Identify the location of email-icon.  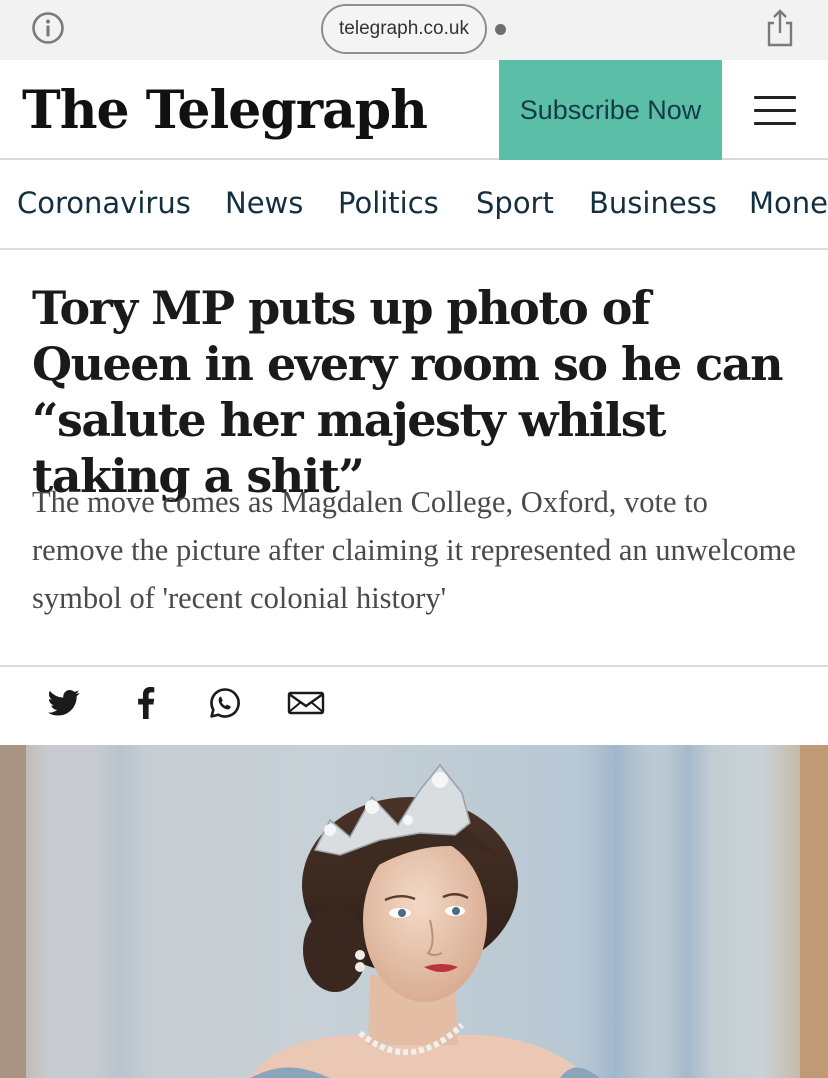
(306, 703).